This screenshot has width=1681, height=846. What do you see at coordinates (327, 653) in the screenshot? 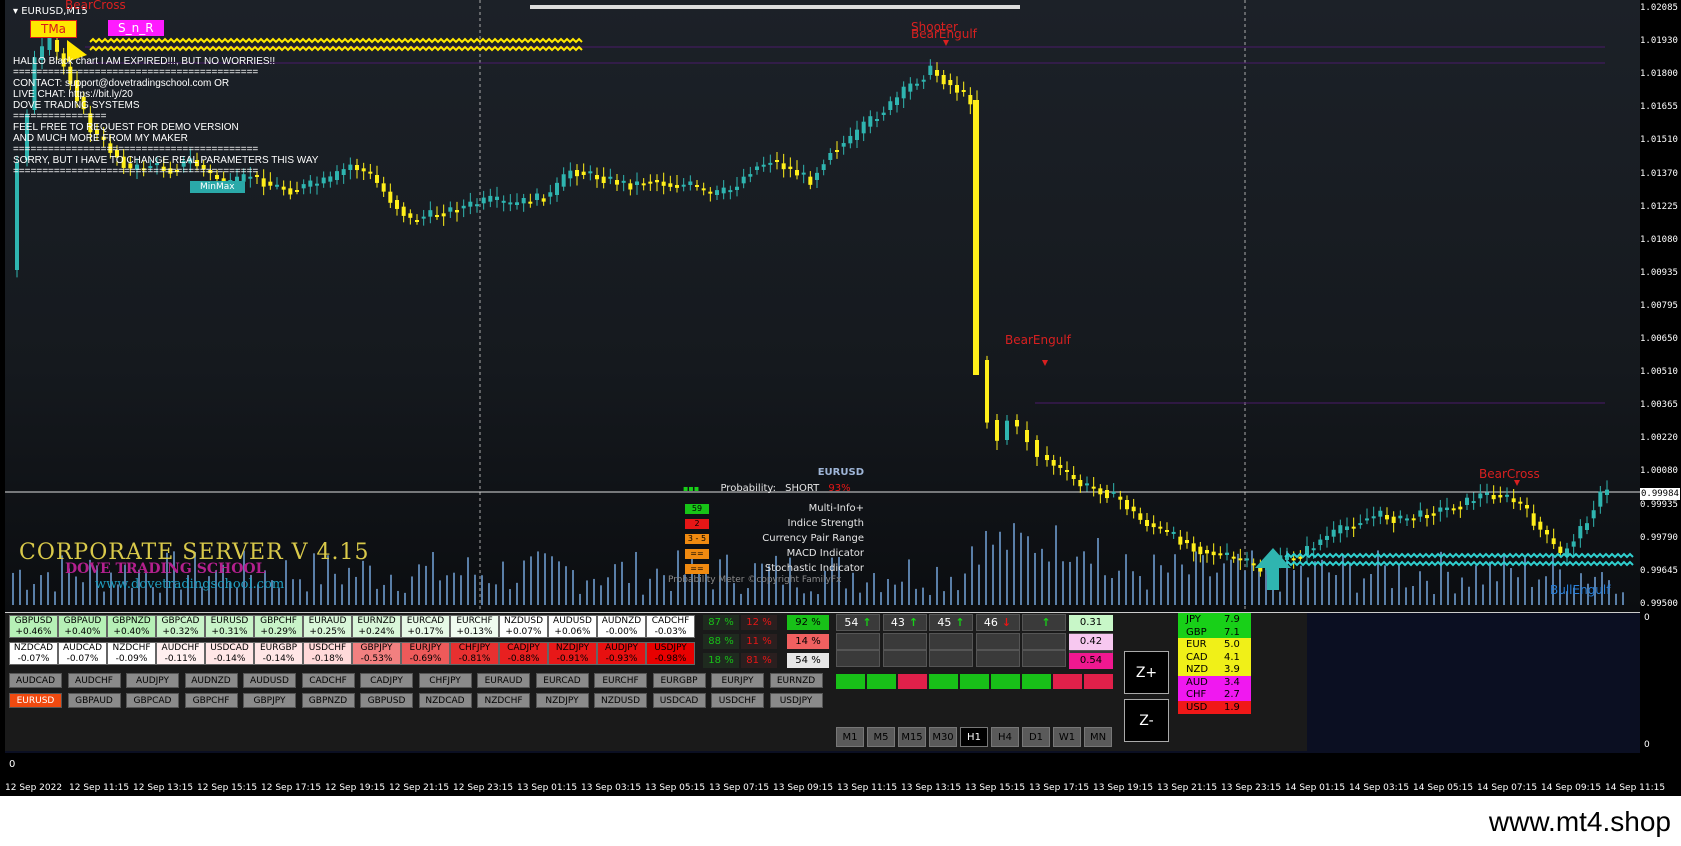
I see `pair-strength-cell: USDCHF -0.18%` at bounding box center [327, 653].